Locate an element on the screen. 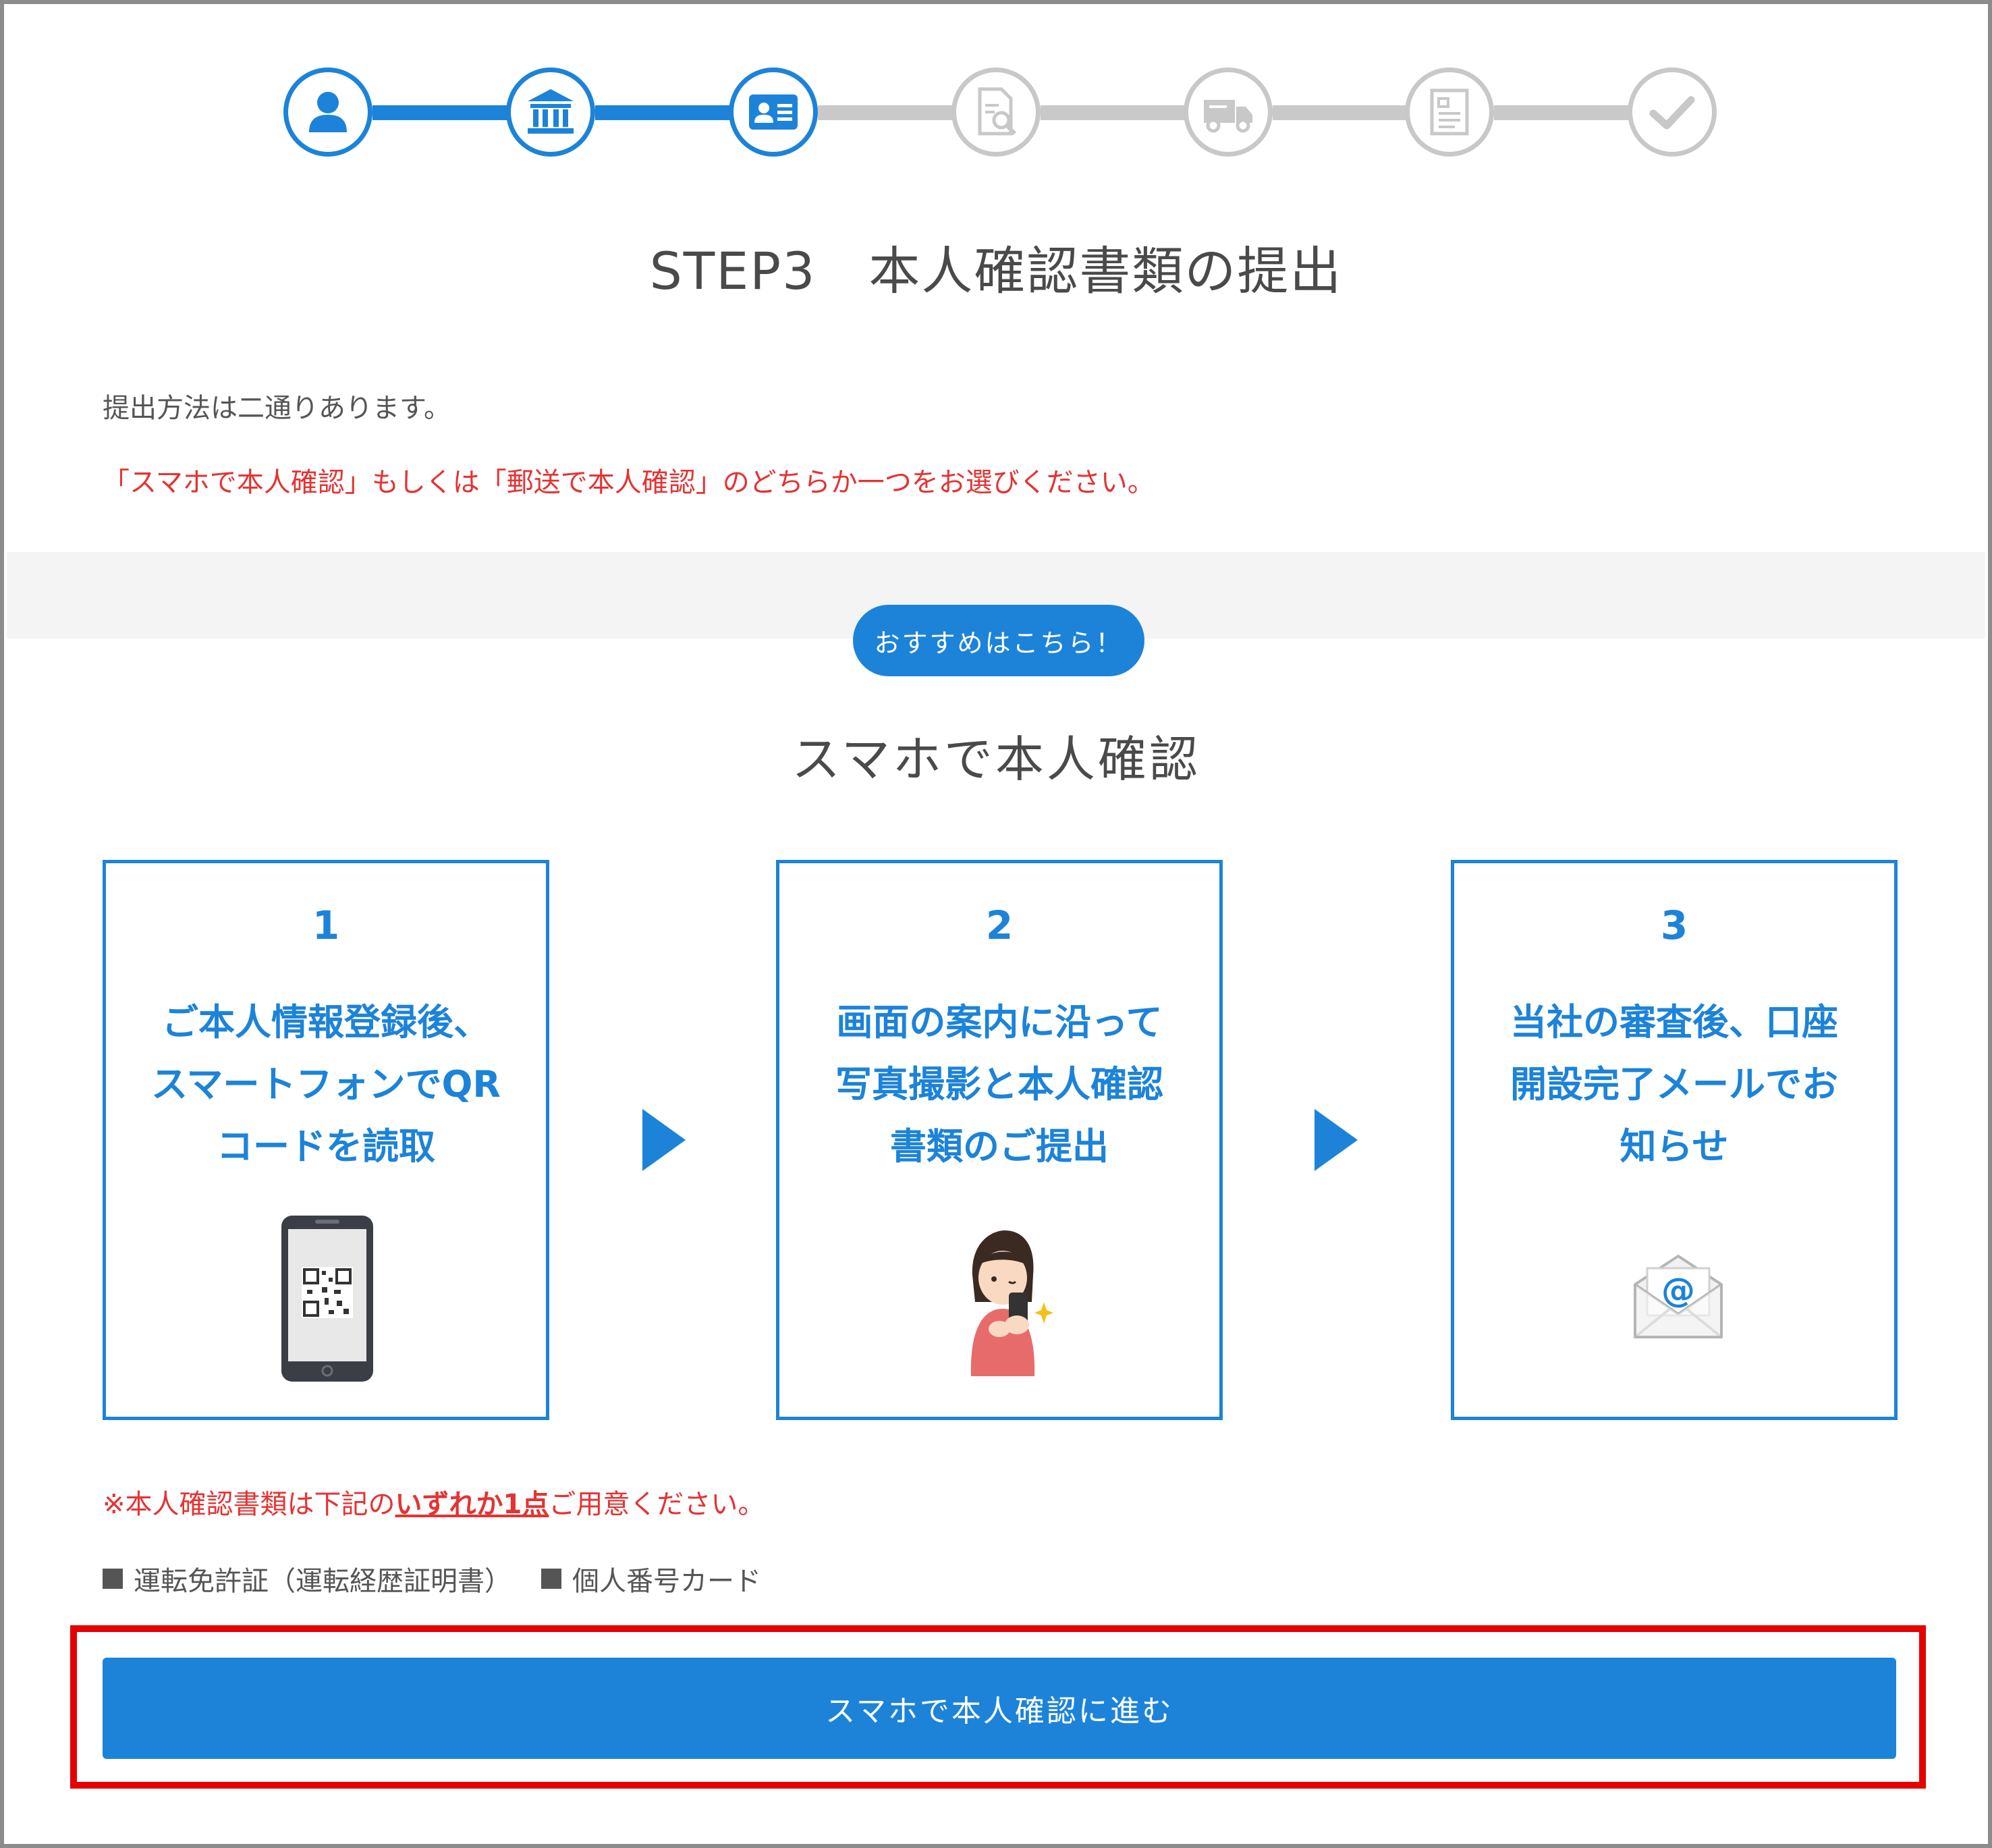 The height and width of the screenshot is (1848, 1992). card-description: 画面の案内に沿って 写真撮影と本人確認 書類のご提出 is located at coordinates (999, 1084).